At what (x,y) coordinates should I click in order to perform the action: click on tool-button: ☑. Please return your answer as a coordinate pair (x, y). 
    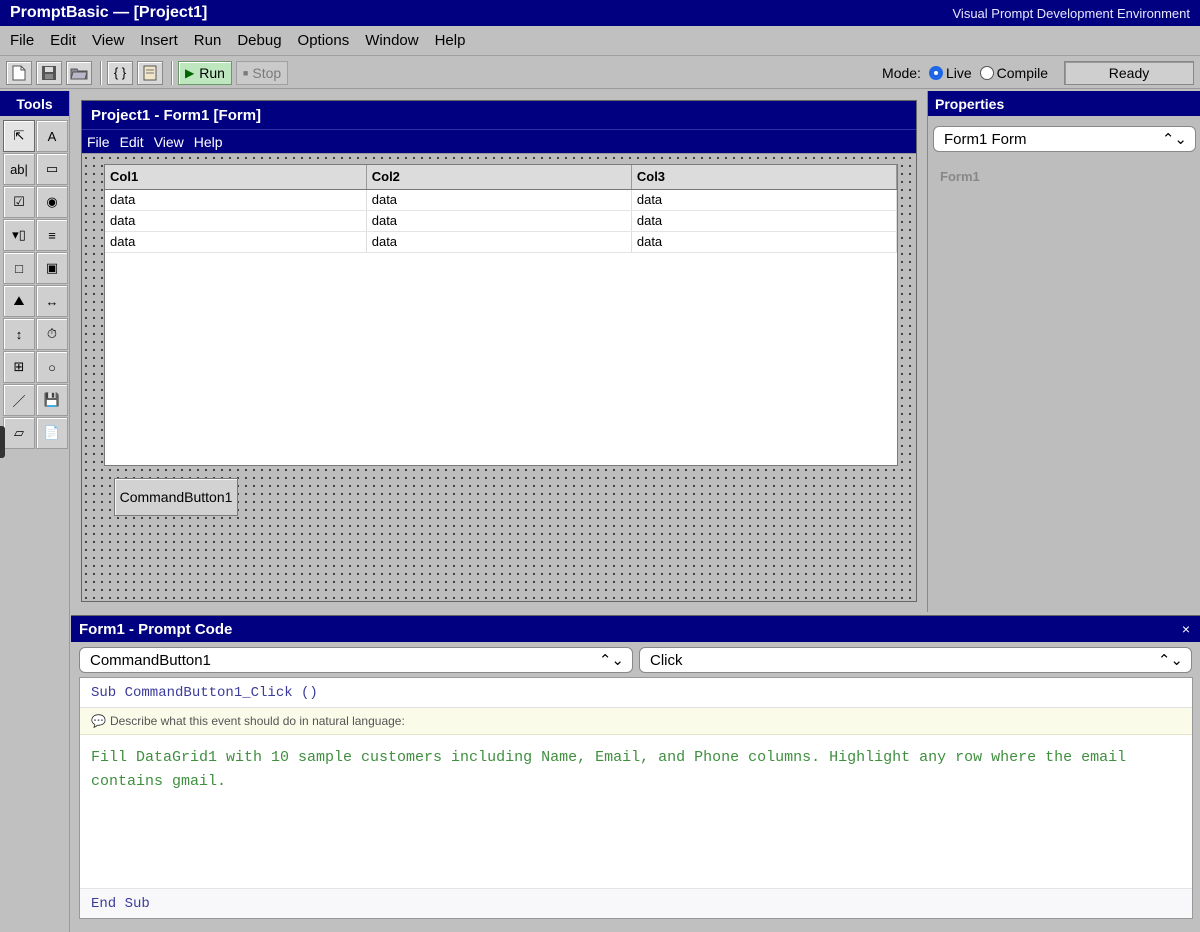
    Looking at the image, I should click on (19, 202).